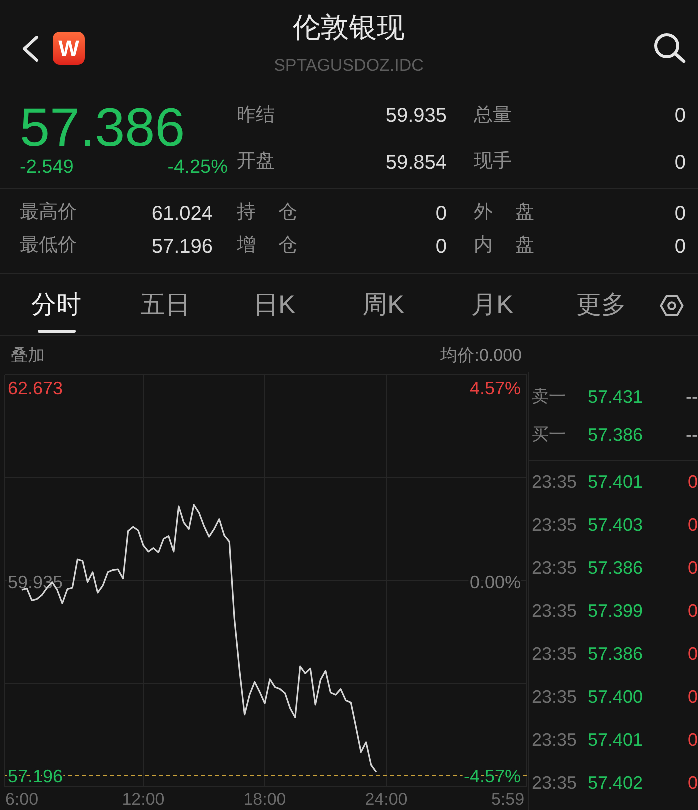 This screenshot has width=698, height=810. Describe the element at coordinates (22, 799) in the screenshot. I see `axis-label: 6:00` at that location.